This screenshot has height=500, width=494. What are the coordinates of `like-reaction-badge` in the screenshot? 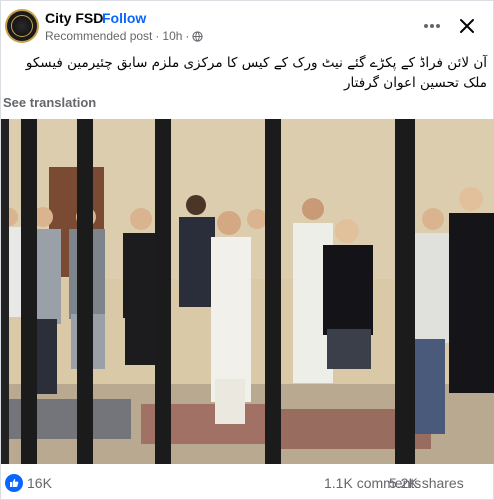 It's located at (14, 483).